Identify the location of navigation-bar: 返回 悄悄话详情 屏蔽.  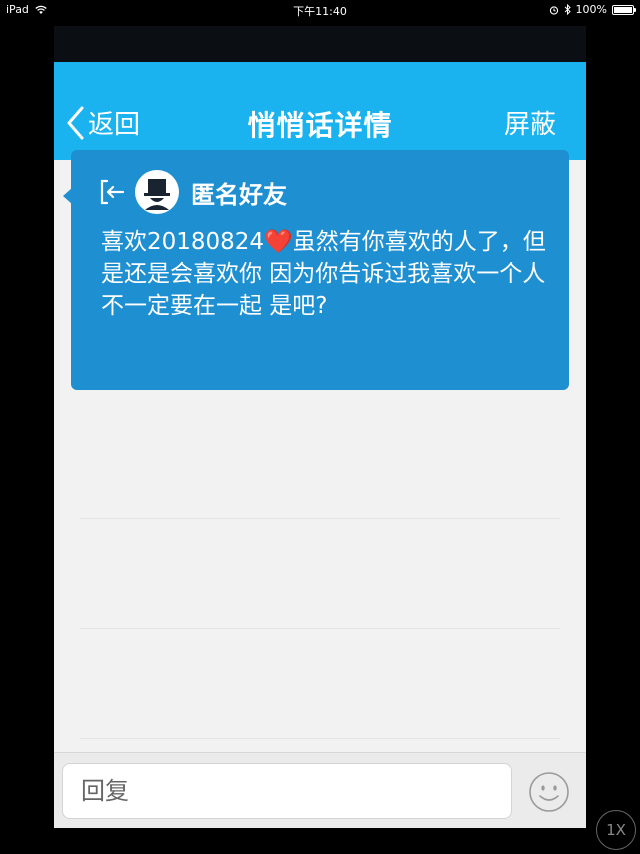
(320, 111).